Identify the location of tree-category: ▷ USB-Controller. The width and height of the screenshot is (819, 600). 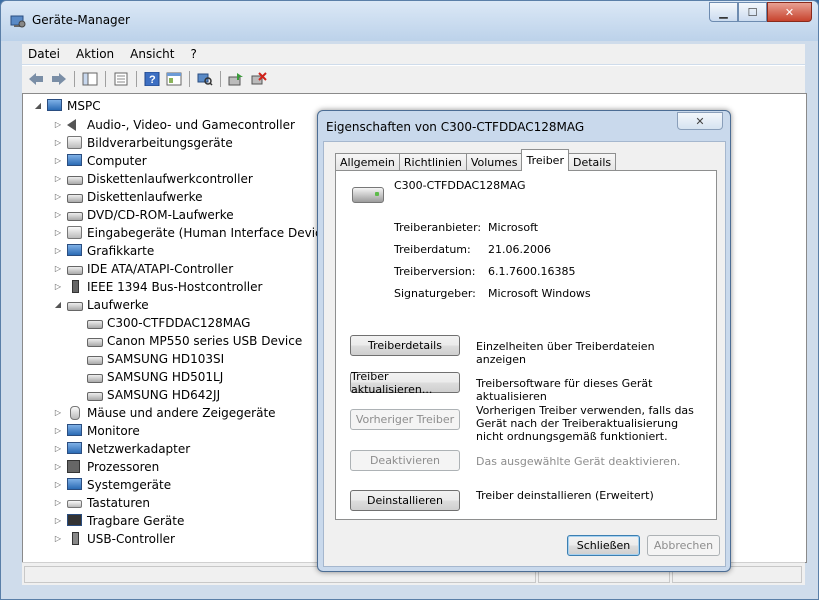
(114, 538).